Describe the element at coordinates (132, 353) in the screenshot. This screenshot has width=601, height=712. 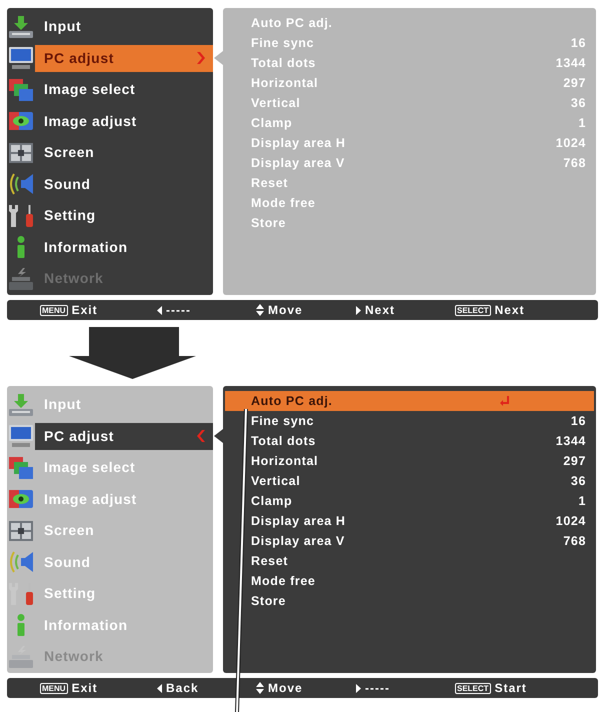
I see `down-arrow-icon` at that location.